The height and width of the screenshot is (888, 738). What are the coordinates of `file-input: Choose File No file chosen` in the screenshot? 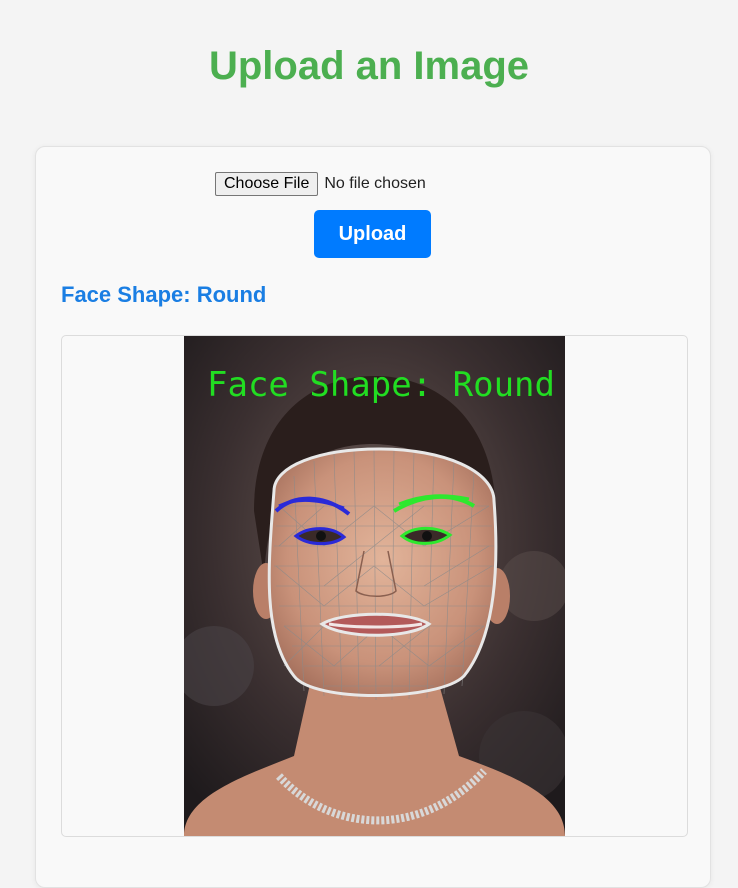 It's located at (320, 184).